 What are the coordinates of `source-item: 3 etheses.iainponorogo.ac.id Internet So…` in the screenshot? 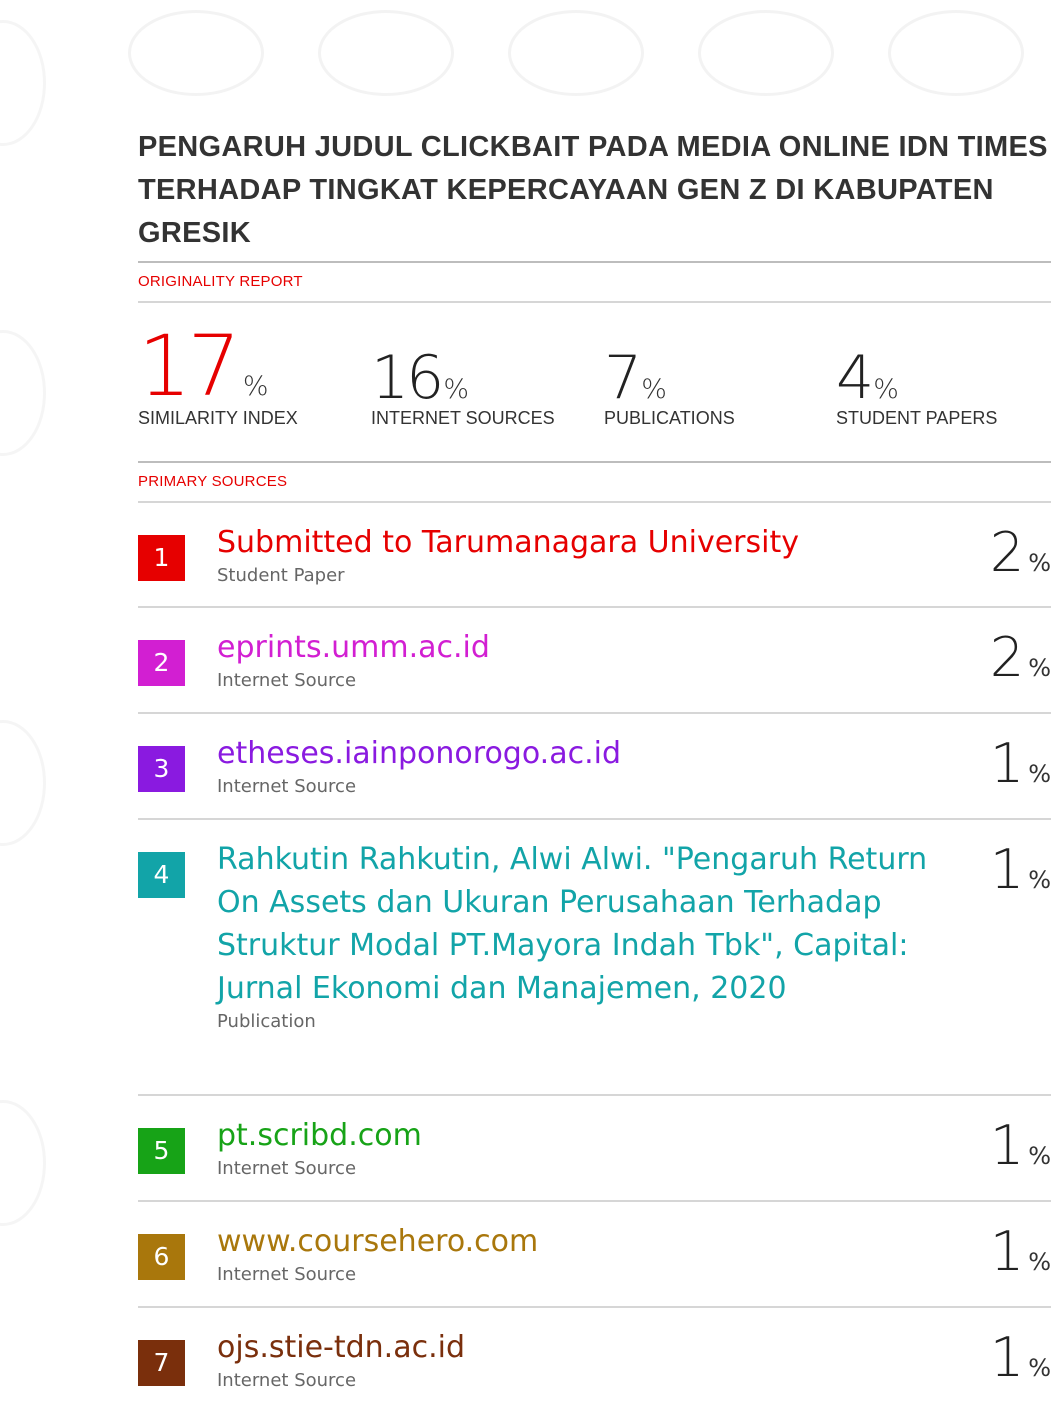 It's located at (594, 767).